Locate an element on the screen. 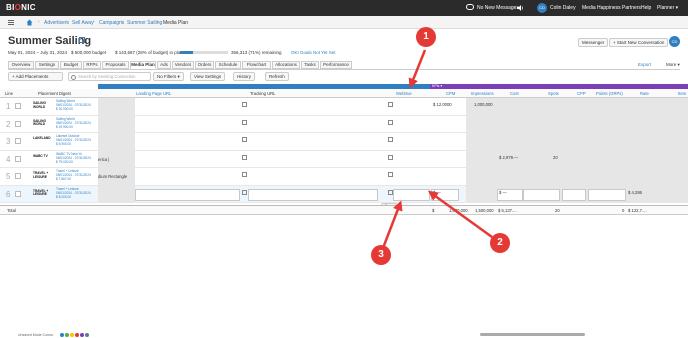 The height and width of the screenshot is (338, 688). webtrue-input is located at coordinates (411, 194).